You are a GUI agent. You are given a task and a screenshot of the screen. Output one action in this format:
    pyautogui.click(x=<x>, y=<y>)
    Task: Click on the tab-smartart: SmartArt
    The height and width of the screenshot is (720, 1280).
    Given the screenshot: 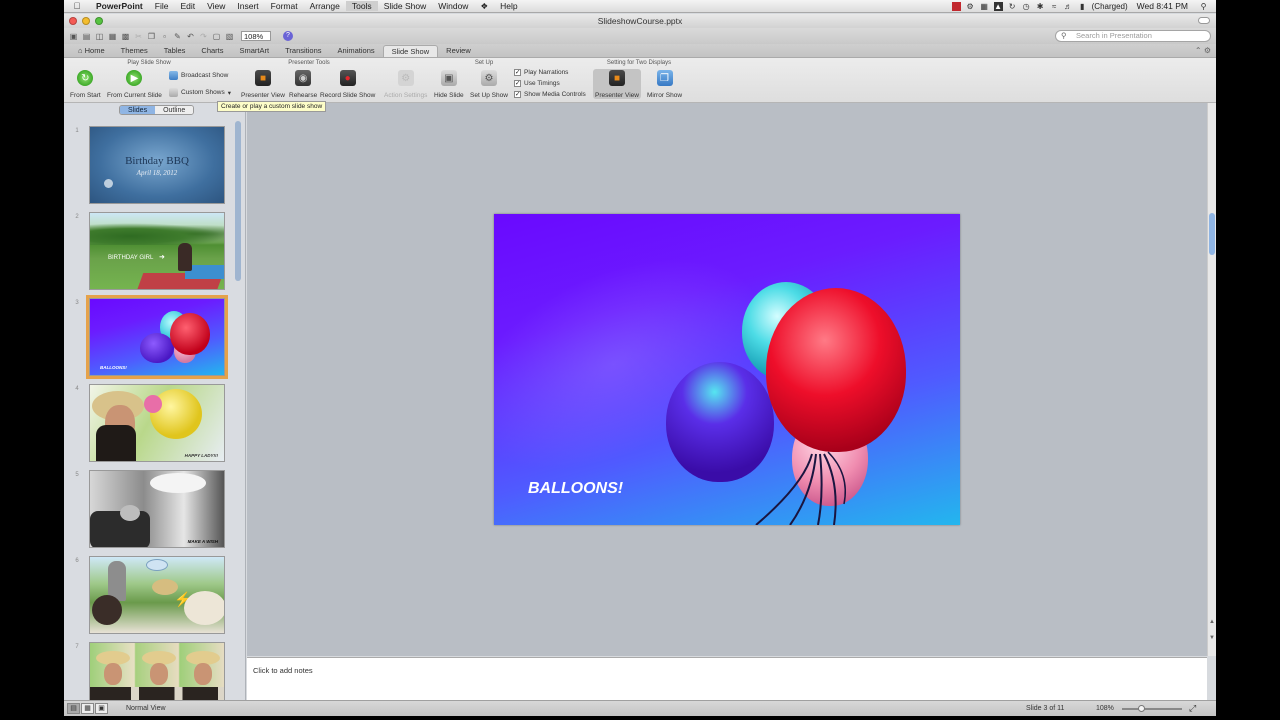 What is the action you would take?
    pyautogui.click(x=255, y=51)
    